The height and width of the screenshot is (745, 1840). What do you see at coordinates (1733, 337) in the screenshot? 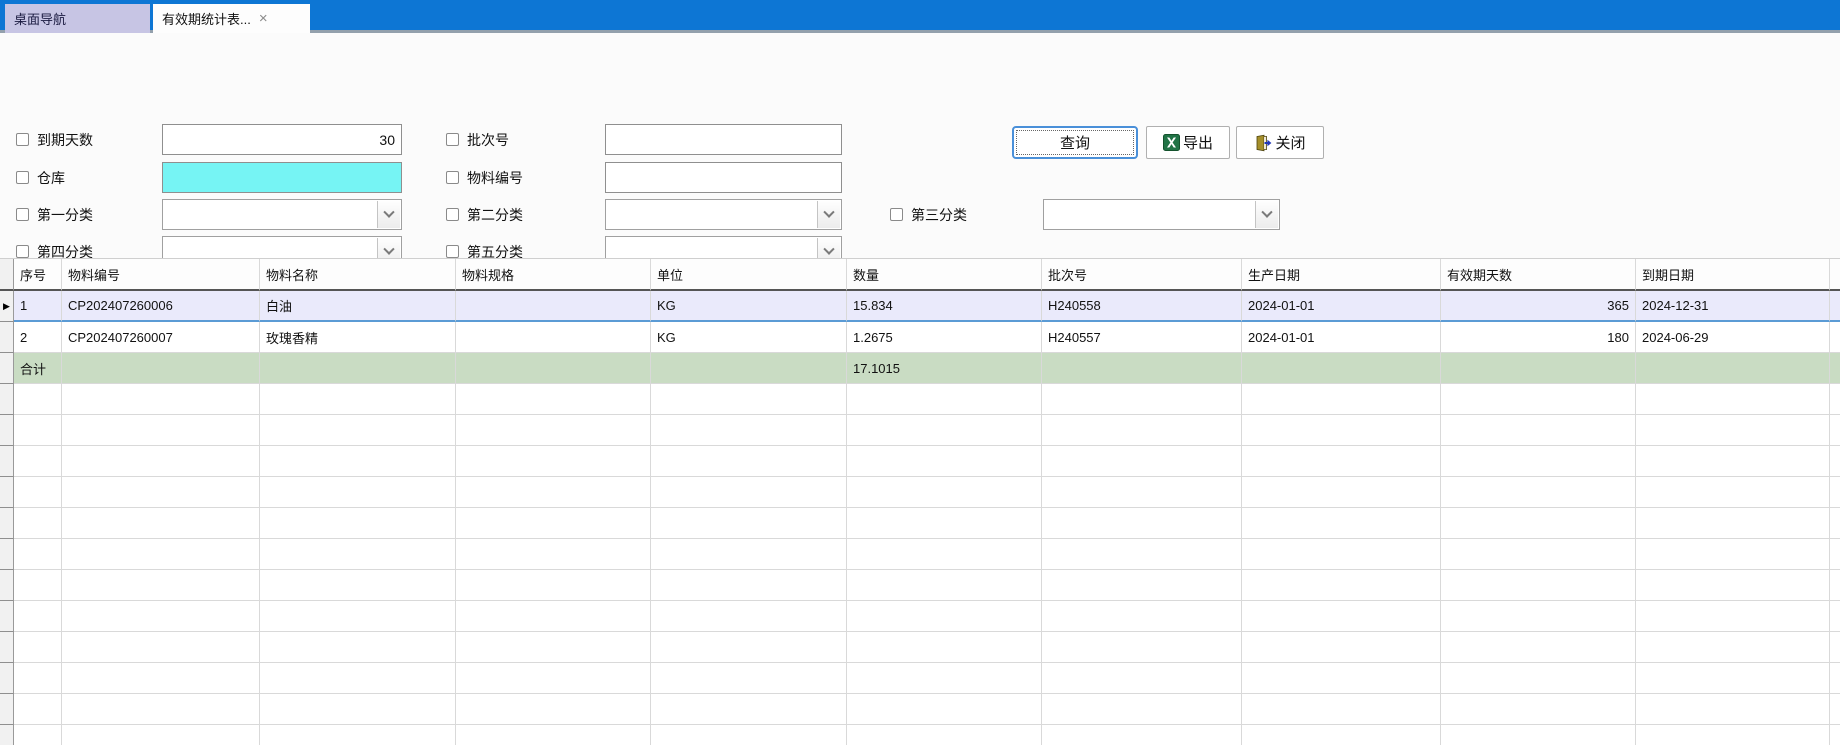
I see `table-cell: 2024-06-29` at bounding box center [1733, 337].